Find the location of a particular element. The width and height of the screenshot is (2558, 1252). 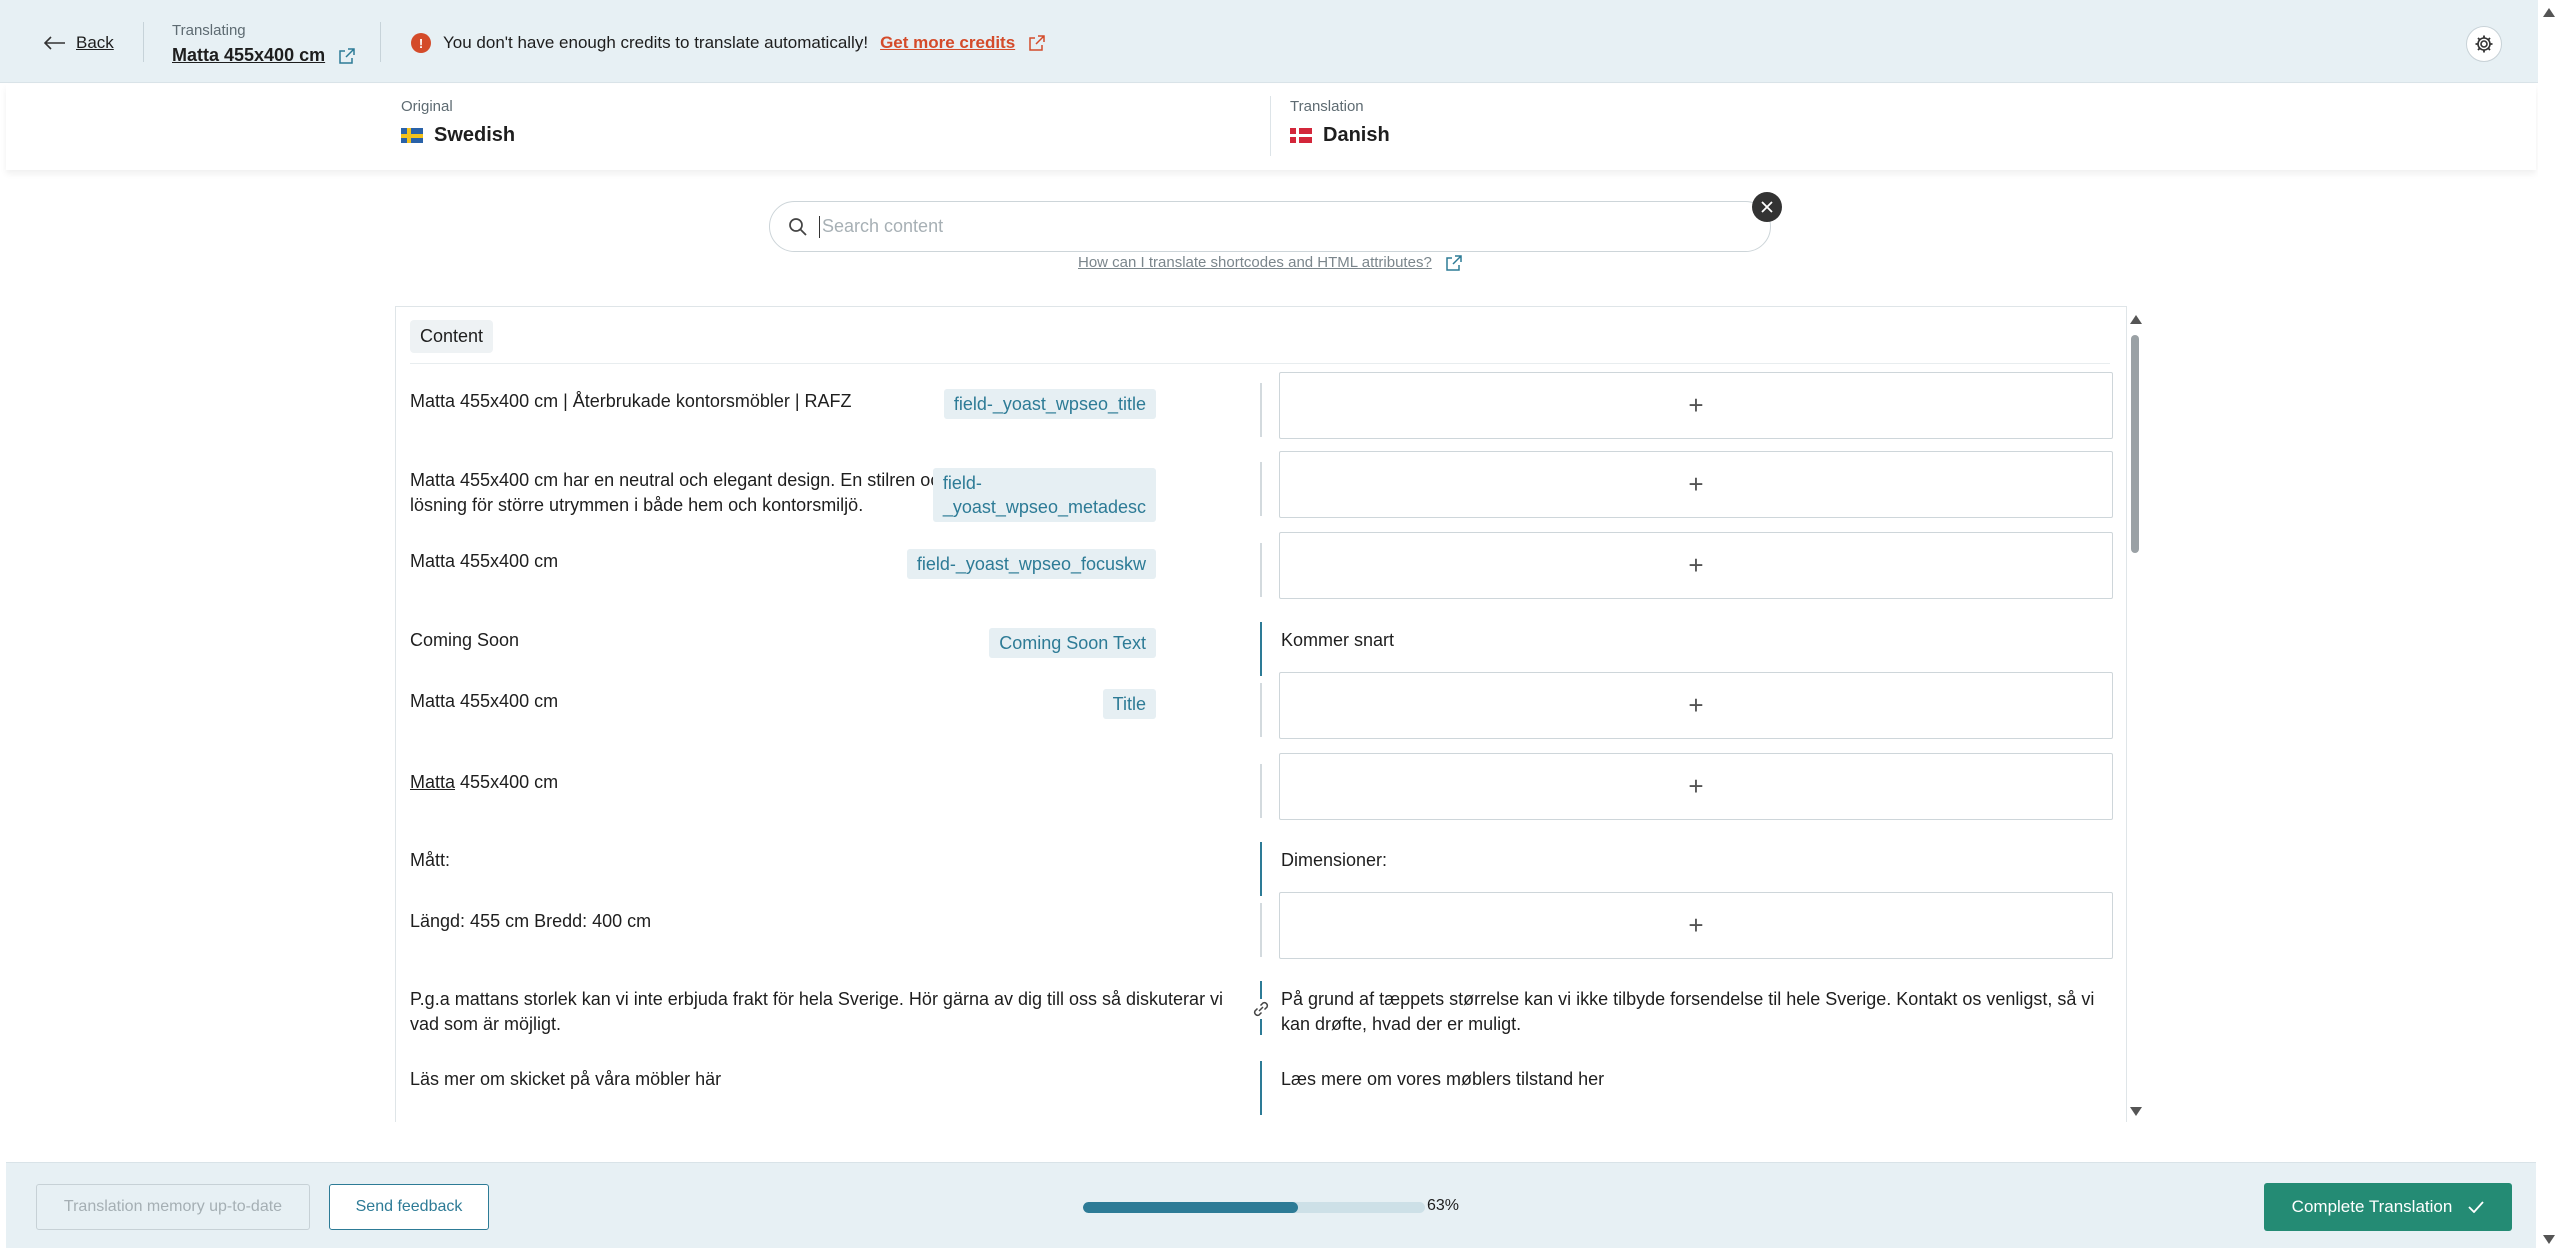

section-tag: Content is located at coordinates (452, 336).